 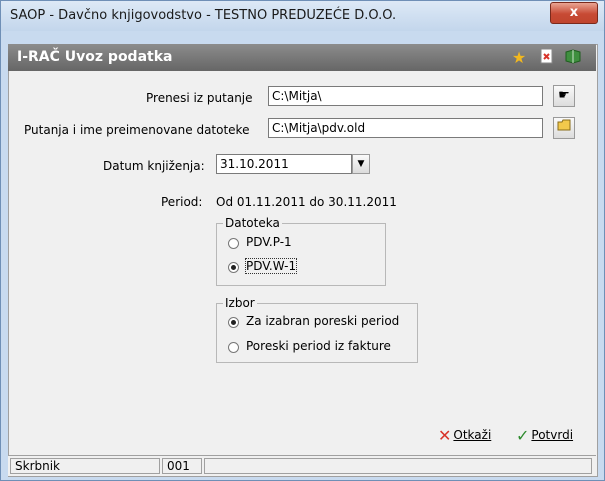 What do you see at coordinates (445, 435) in the screenshot?
I see `x-icon: ✕` at bounding box center [445, 435].